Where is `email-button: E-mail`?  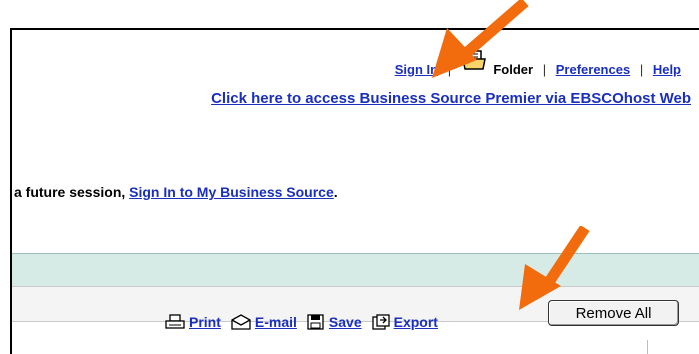 email-button: E-mail is located at coordinates (264, 322).